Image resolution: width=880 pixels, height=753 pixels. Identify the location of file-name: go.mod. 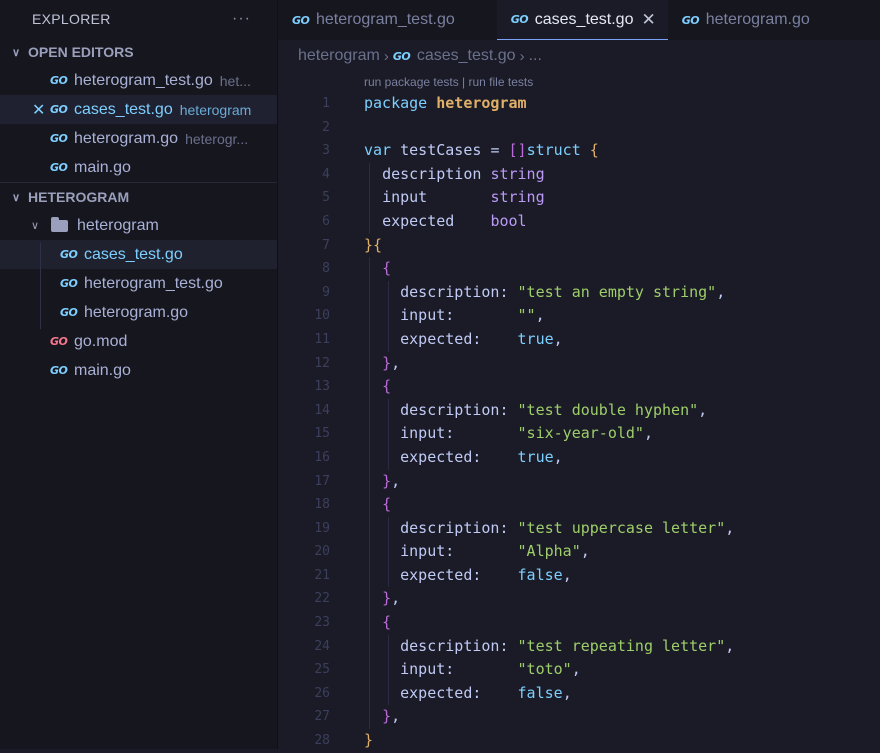
(101, 341).